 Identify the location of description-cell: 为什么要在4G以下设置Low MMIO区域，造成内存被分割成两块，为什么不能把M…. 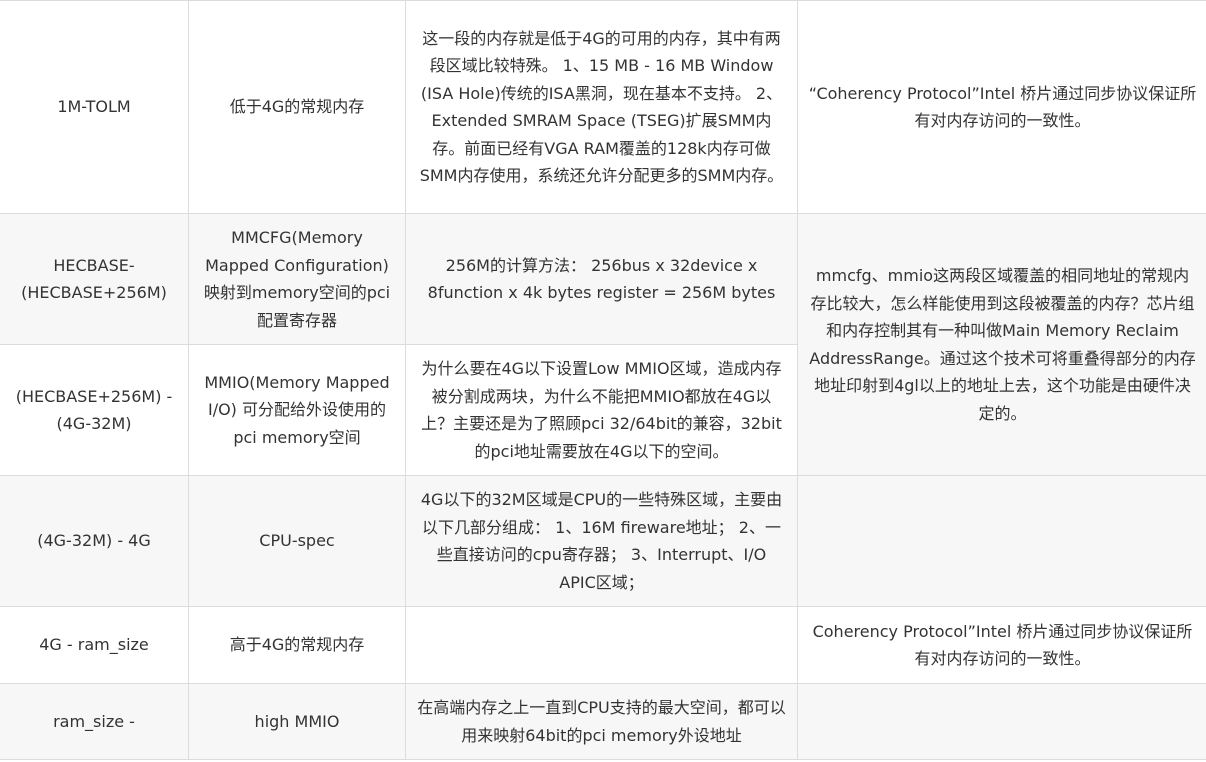
(601, 410).